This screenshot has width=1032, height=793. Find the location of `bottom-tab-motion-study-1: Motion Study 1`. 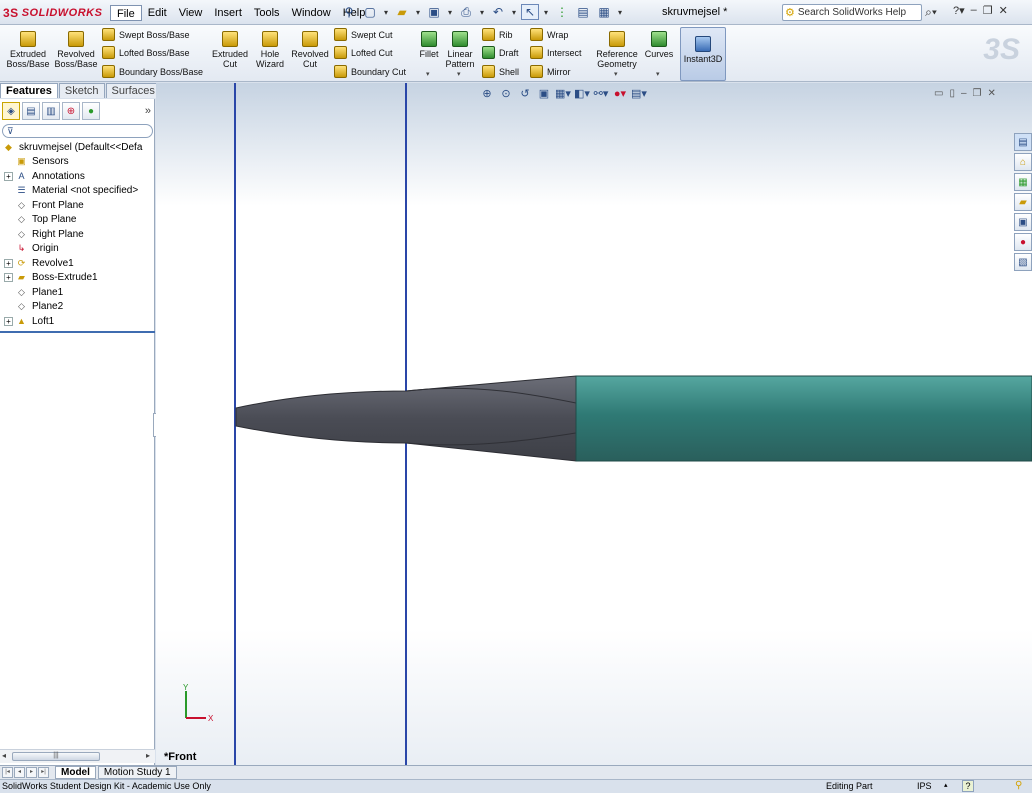

bottom-tab-motion-study-1: Motion Study 1 is located at coordinates (137, 772).